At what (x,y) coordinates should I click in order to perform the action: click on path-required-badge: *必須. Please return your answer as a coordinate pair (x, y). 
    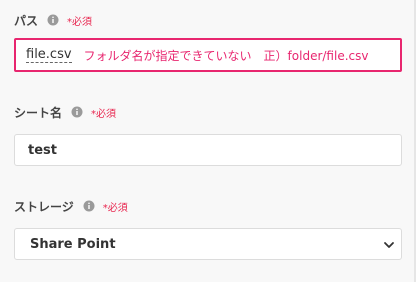
    Looking at the image, I should click on (80, 22).